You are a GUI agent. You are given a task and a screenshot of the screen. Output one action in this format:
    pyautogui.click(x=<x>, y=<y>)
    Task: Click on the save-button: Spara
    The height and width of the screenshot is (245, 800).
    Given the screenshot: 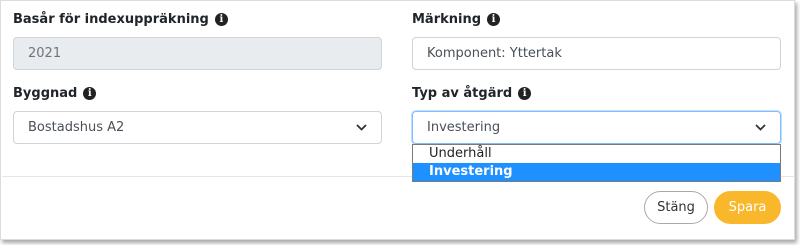 What is the action you would take?
    pyautogui.click(x=747, y=207)
    